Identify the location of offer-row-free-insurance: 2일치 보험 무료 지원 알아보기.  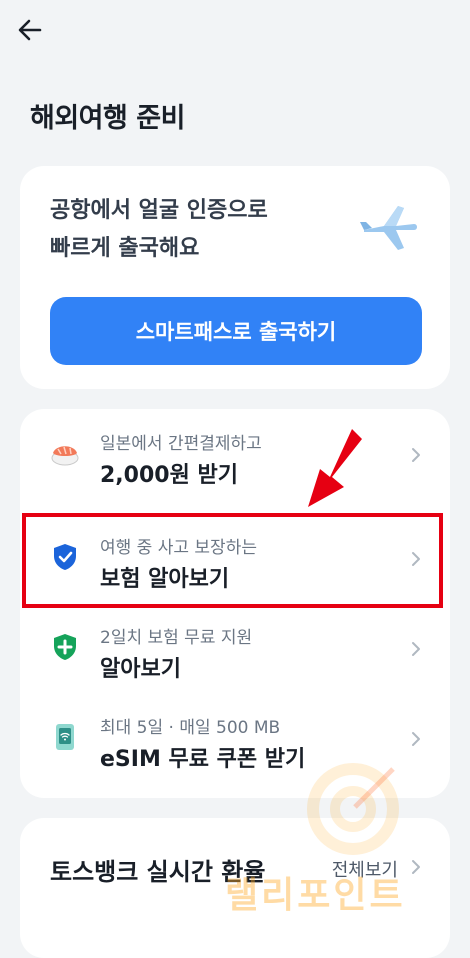
(235, 648).